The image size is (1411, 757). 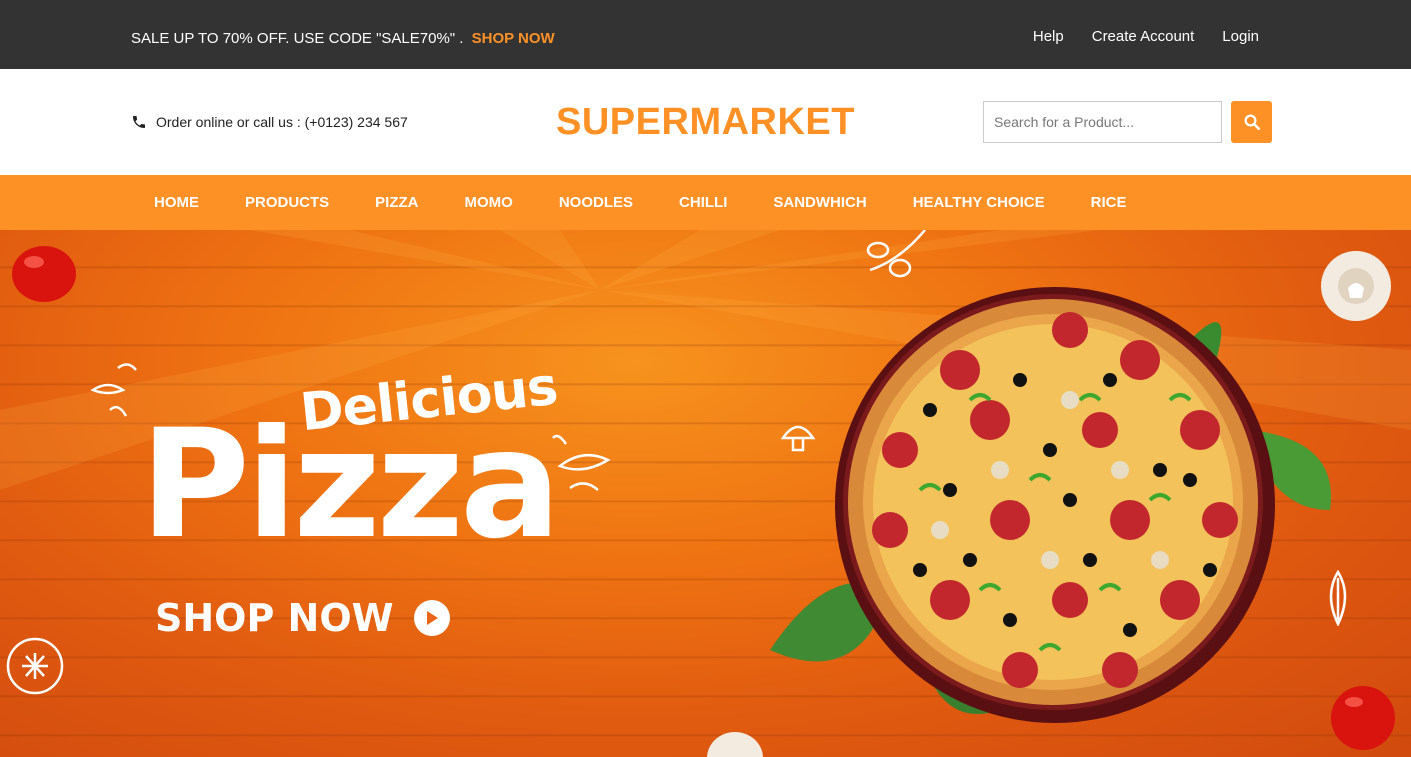 What do you see at coordinates (274, 618) in the screenshot?
I see `hero-cta-label: SHOP NOW` at bounding box center [274, 618].